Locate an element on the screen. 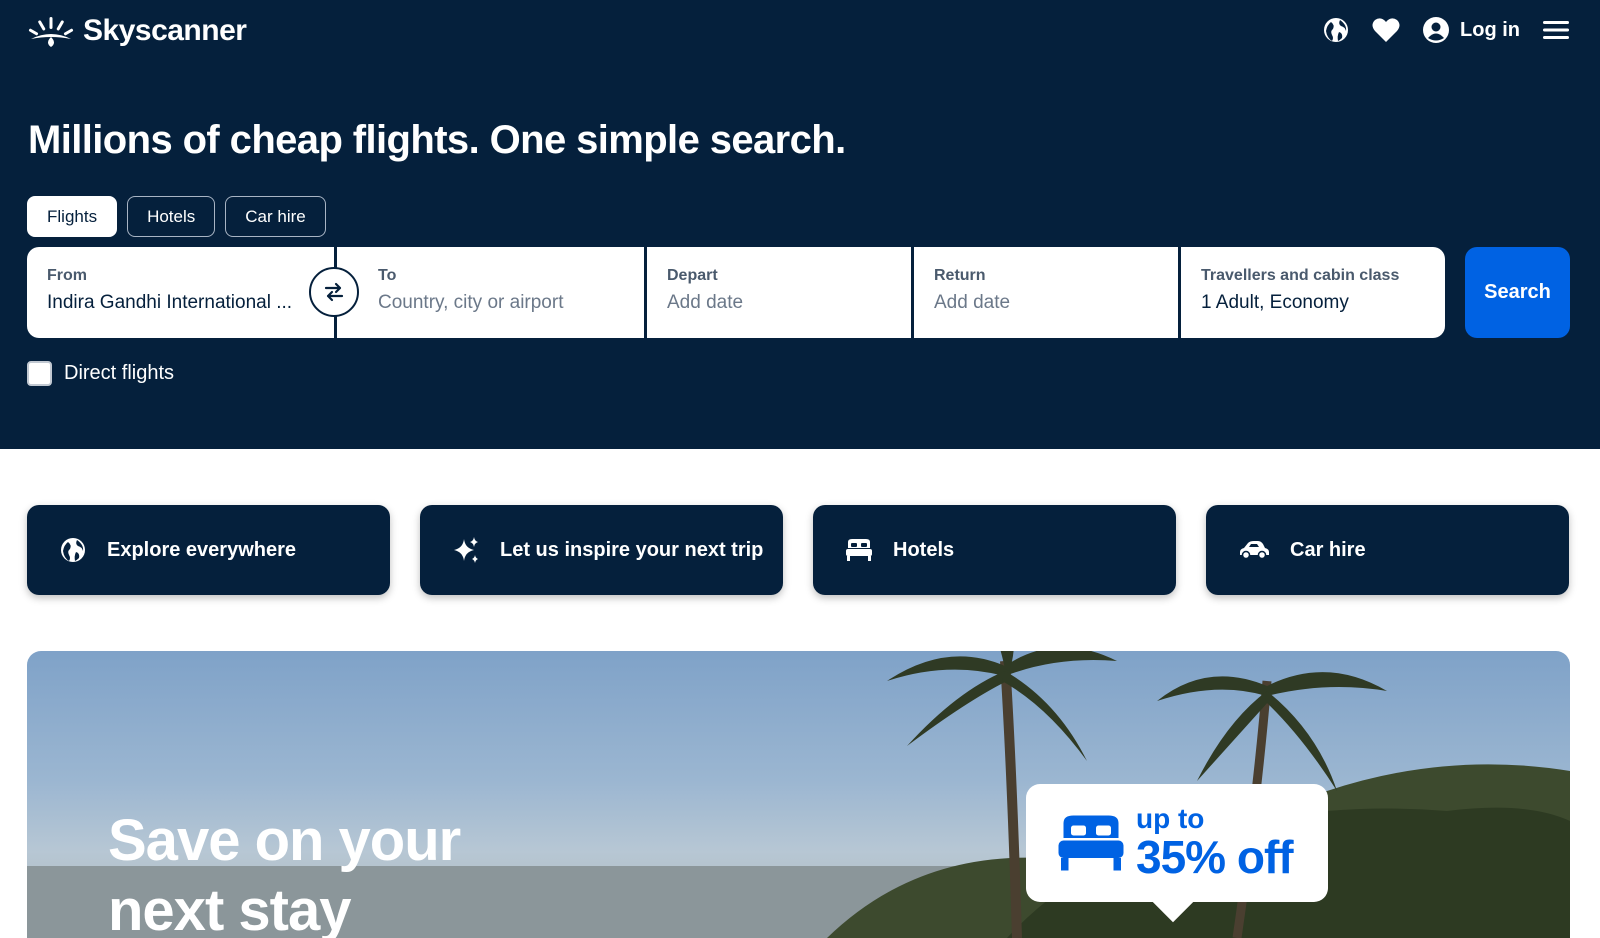 The image size is (1600, 938). hamburger-menu-icon is located at coordinates (1556, 30).